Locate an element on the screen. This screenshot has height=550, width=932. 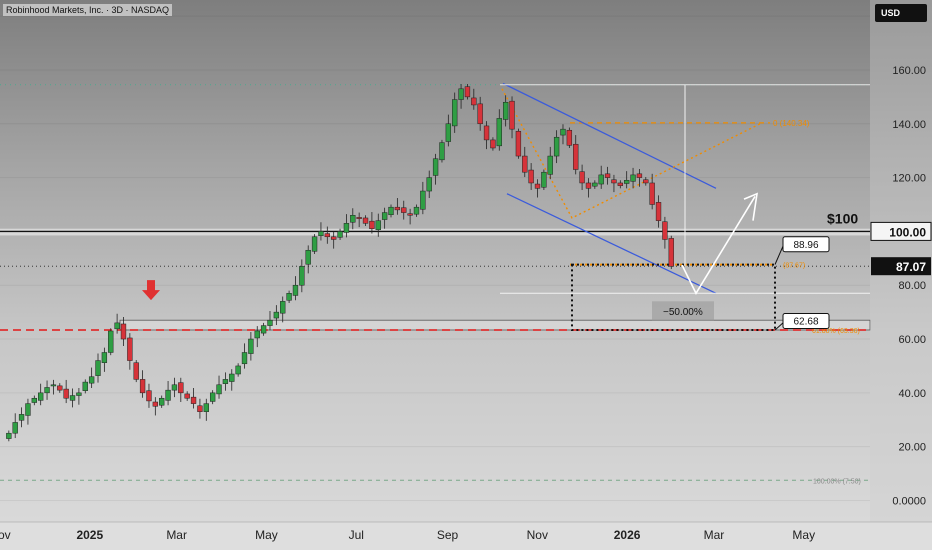
y-tick-label: 40.00 is located at coordinates (912, 394).